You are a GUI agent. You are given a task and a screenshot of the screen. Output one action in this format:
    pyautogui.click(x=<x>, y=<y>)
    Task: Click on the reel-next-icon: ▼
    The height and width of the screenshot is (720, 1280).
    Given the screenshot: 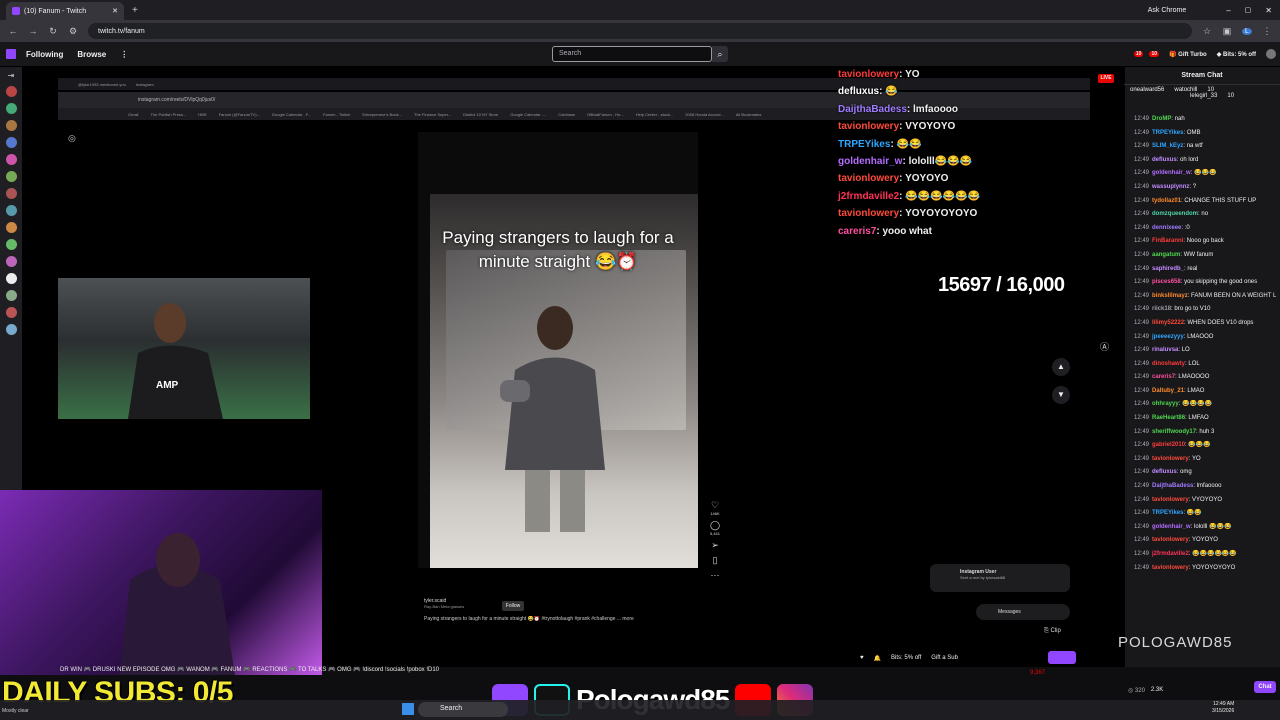 What is the action you would take?
    pyautogui.click(x=1061, y=395)
    